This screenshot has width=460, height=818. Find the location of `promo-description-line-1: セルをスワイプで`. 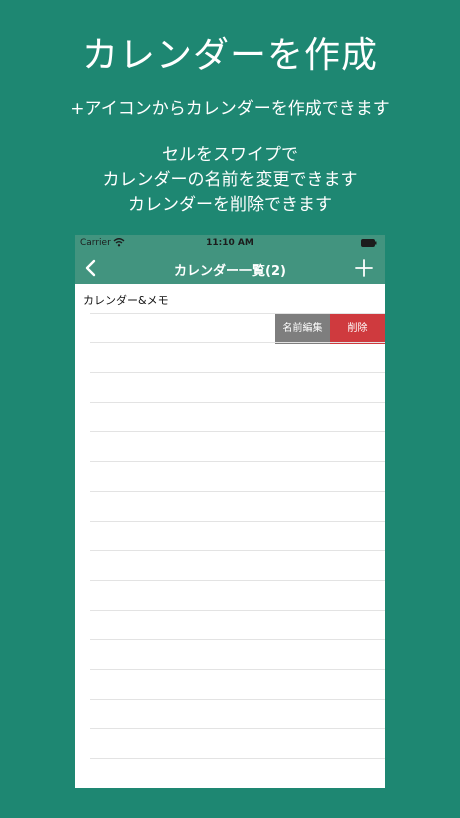

promo-description-line-1: セルをスワイプで is located at coordinates (230, 155).